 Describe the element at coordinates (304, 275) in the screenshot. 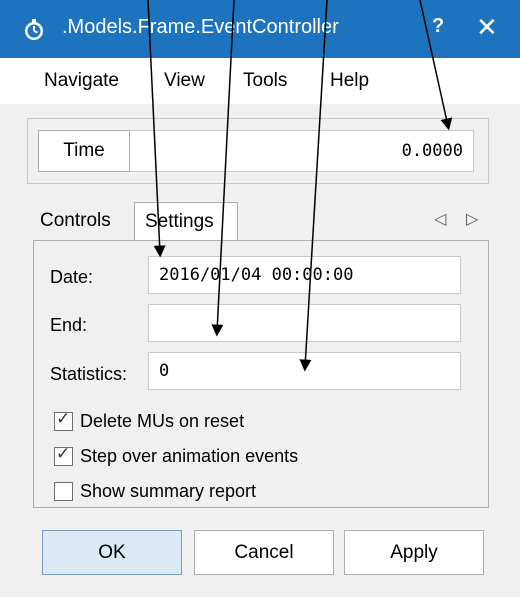

I see `date-field: 2016/01/04 00:00:00` at that location.